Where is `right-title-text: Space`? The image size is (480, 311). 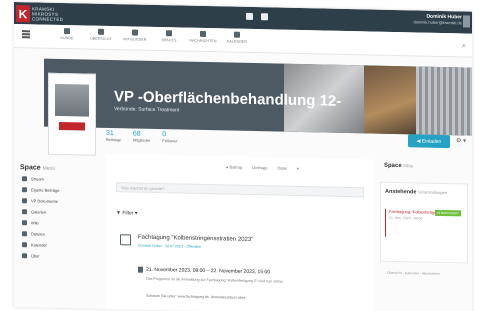
right-title-text: Space is located at coordinates (393, 166).